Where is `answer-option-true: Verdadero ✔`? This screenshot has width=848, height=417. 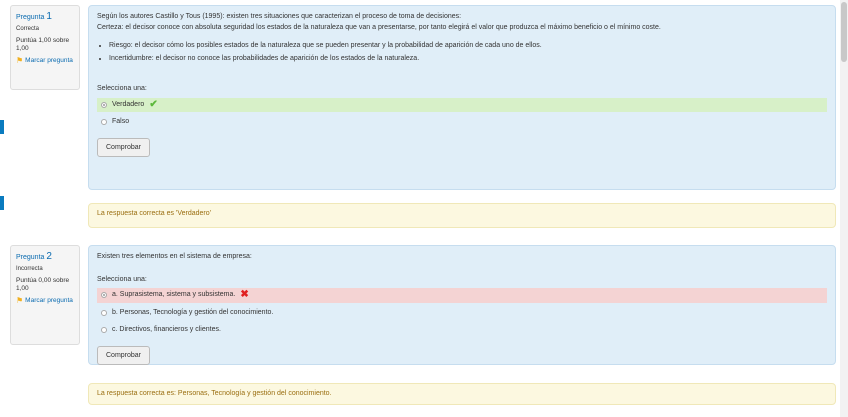 answer-option-true: Verdadero ✔ is located at coordinates (462, 104).